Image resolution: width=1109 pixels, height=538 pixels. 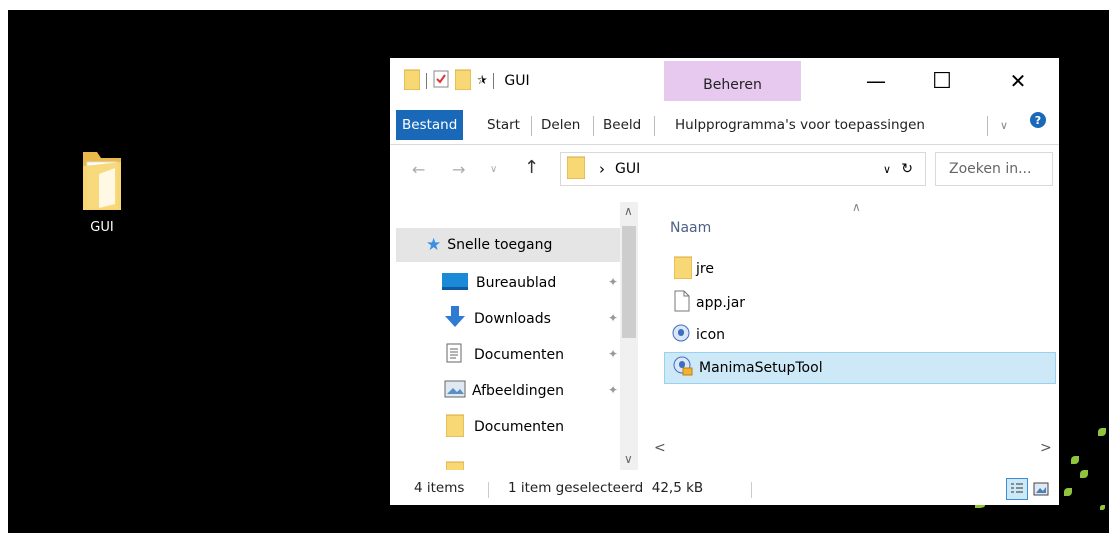 What do you see at coordinates (681, 335) in the screenshot?
I see `icon-file-icon` at bounding box center [681, 335].